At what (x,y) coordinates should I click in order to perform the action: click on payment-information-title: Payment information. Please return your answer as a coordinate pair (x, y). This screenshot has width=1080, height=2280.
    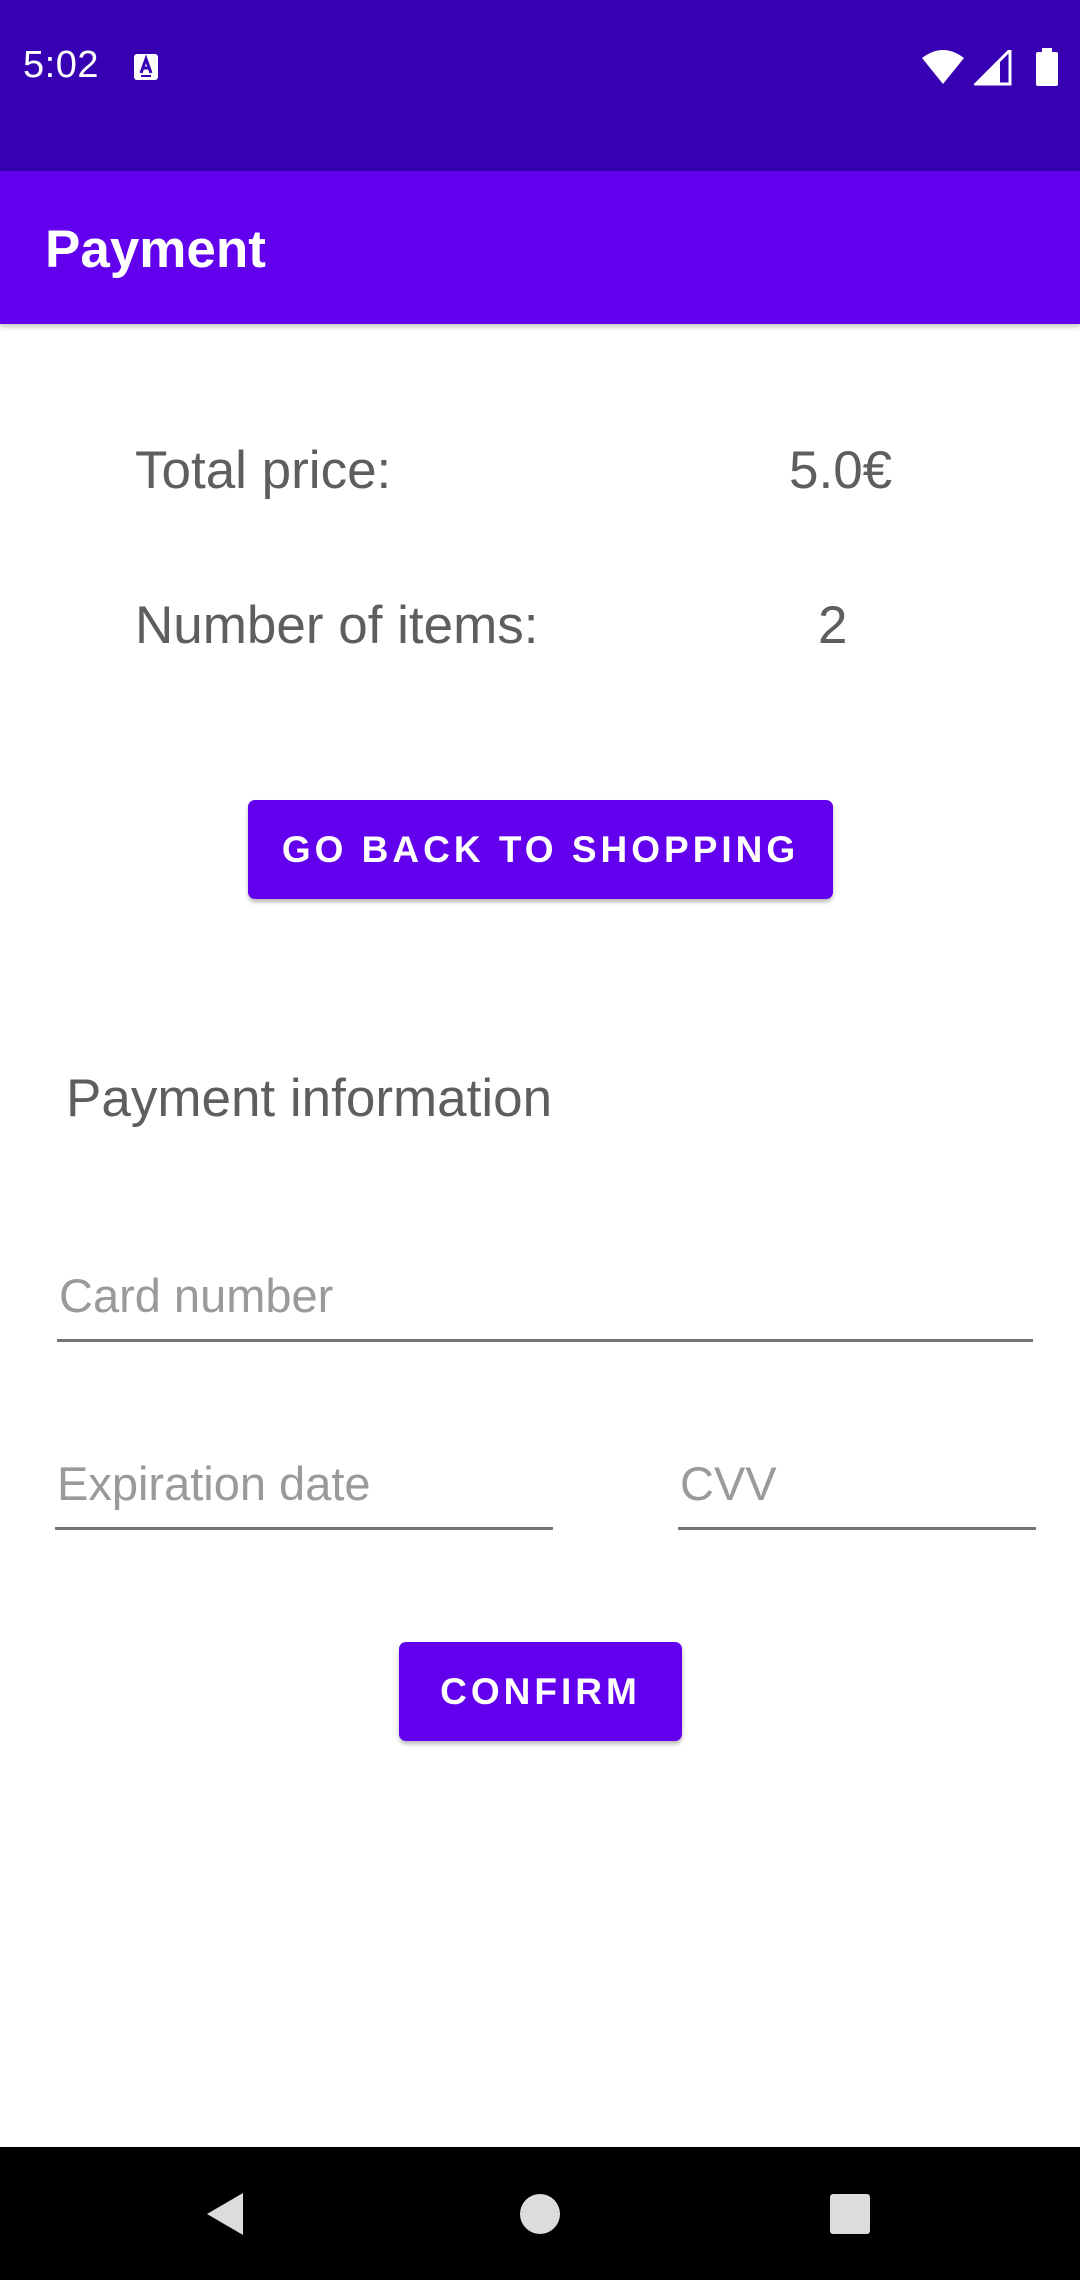
    Looking at the image, I should click on (309, 1098).